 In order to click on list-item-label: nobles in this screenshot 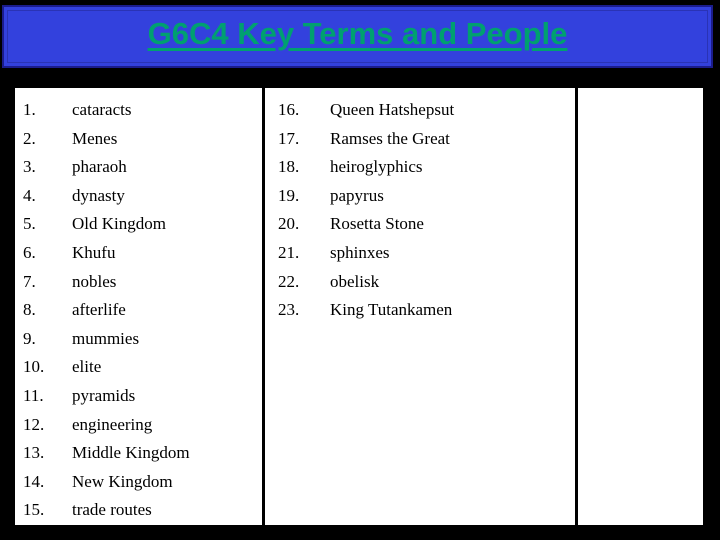, I will do `click(94, 281)`.